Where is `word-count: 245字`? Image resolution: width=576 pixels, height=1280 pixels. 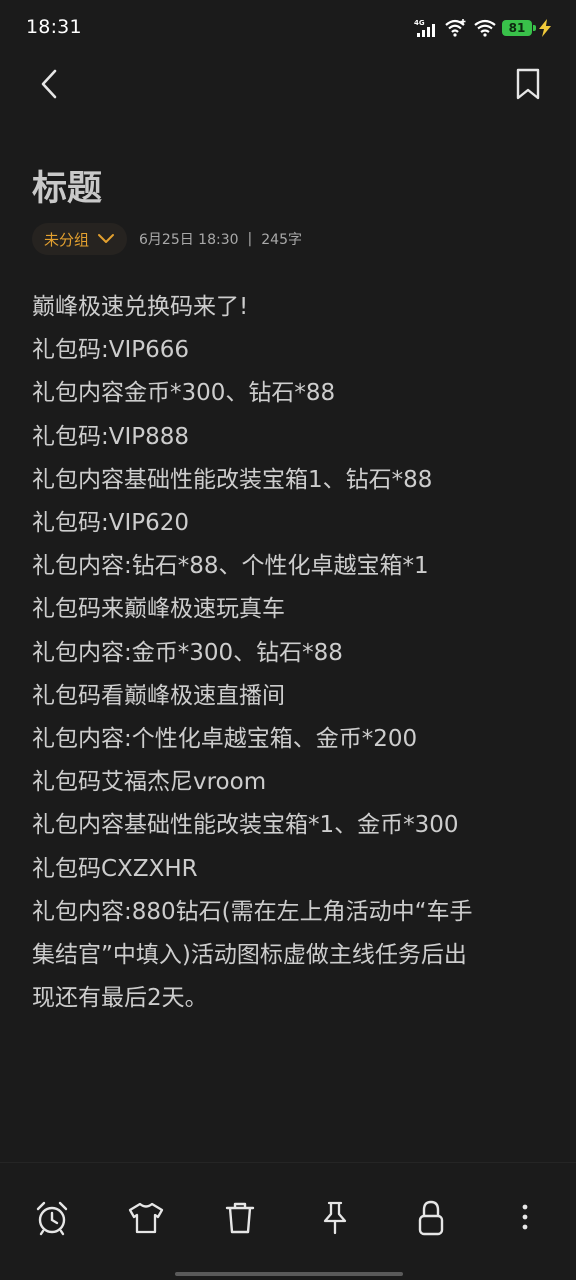
word-count: 245字 is located at coordinates (281, 240).